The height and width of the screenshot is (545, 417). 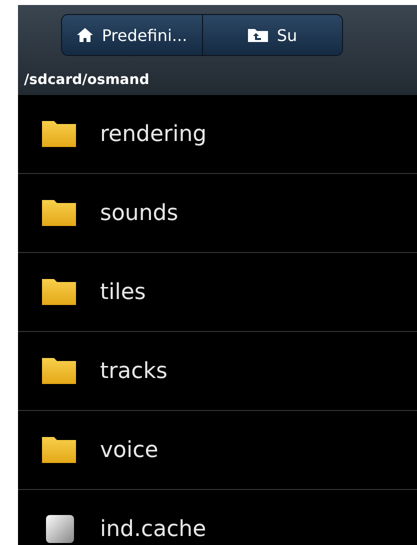 What do you see at coordinates (123, 292) in the screenshot?
I see `folder-name: tiles` at bounding box center [123, 292].